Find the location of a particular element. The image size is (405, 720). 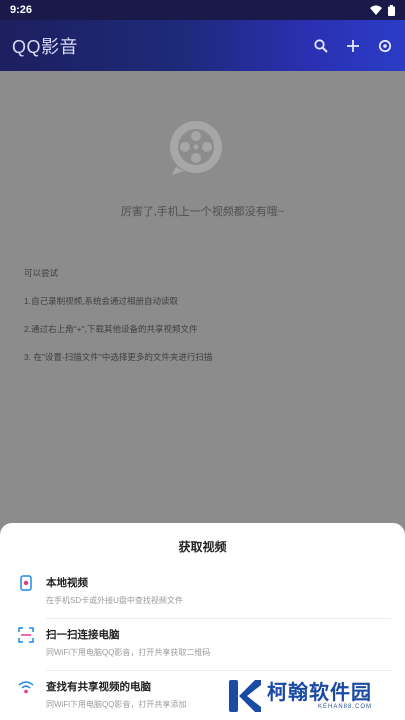

tip-item: 1.自己录制视频,系统会通过相册自动读取 is located at coordinates (101, 301).